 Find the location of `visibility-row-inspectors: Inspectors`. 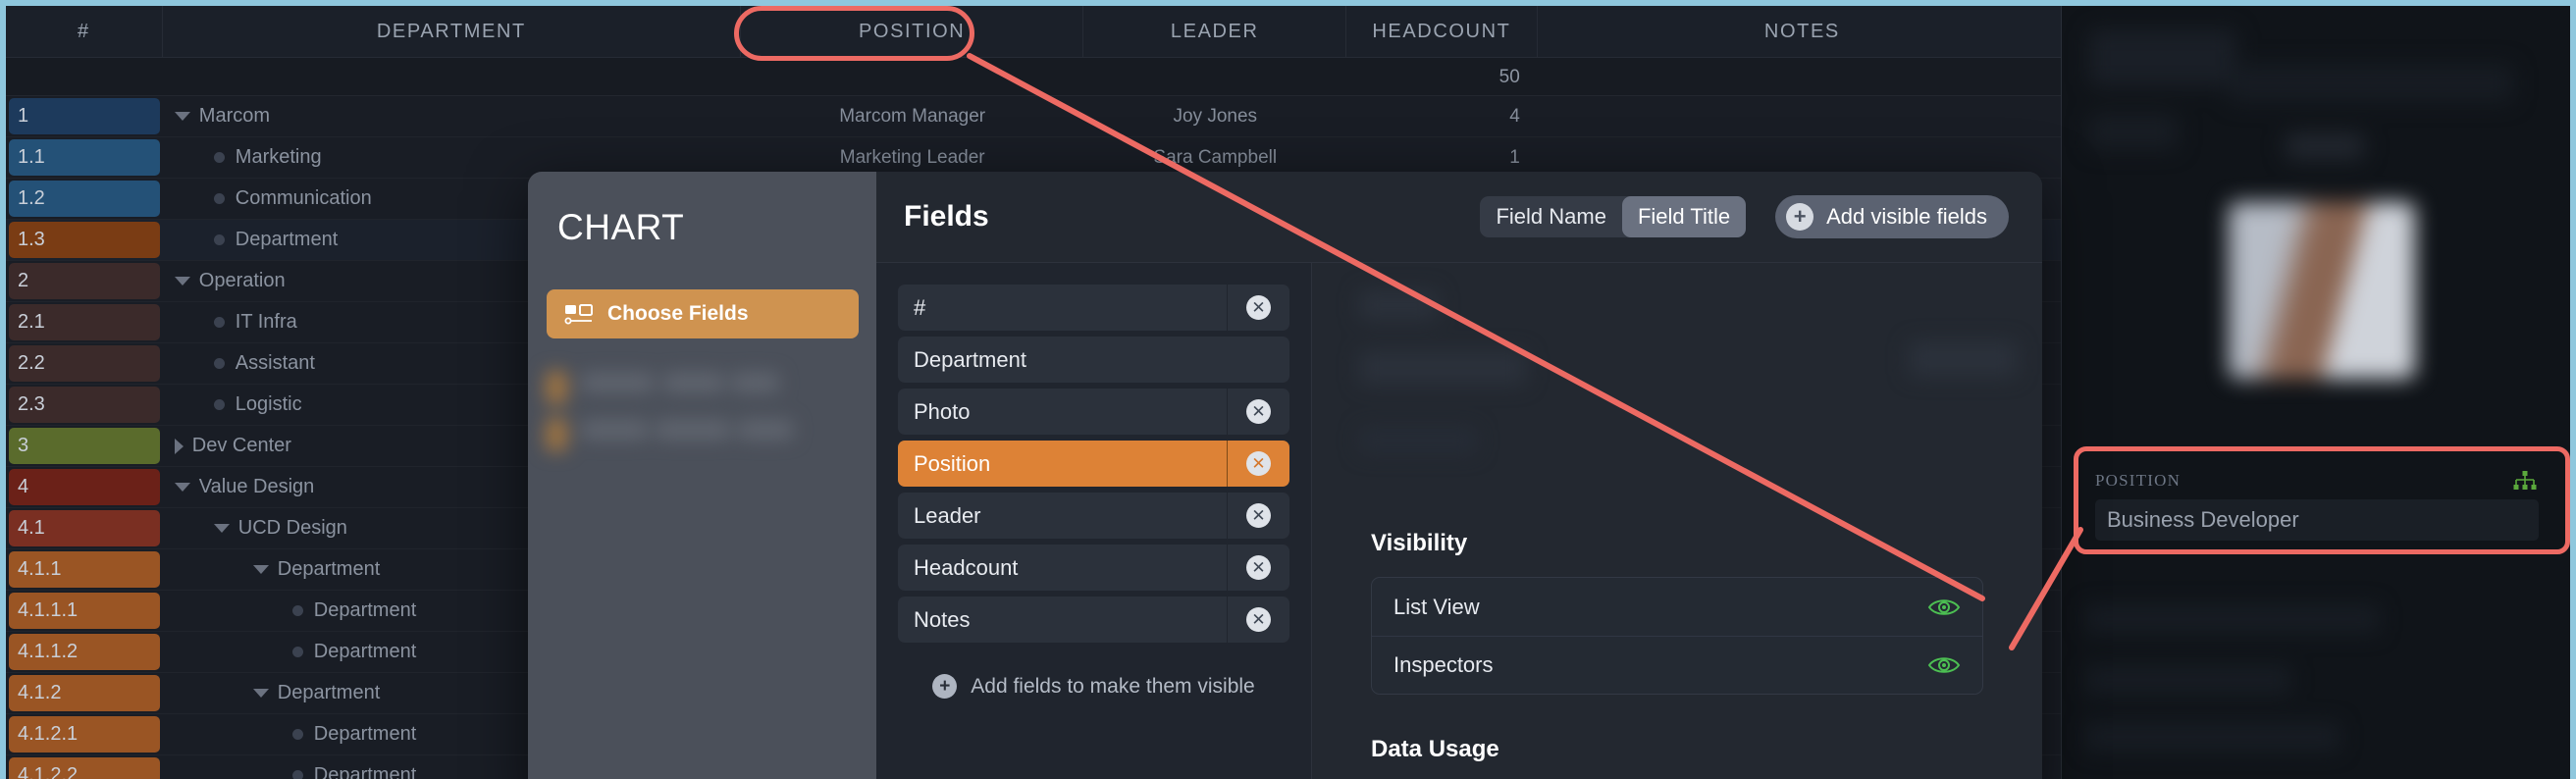

visibility-row-inspectors: Inspectors is located at coordinates (1677, 665).